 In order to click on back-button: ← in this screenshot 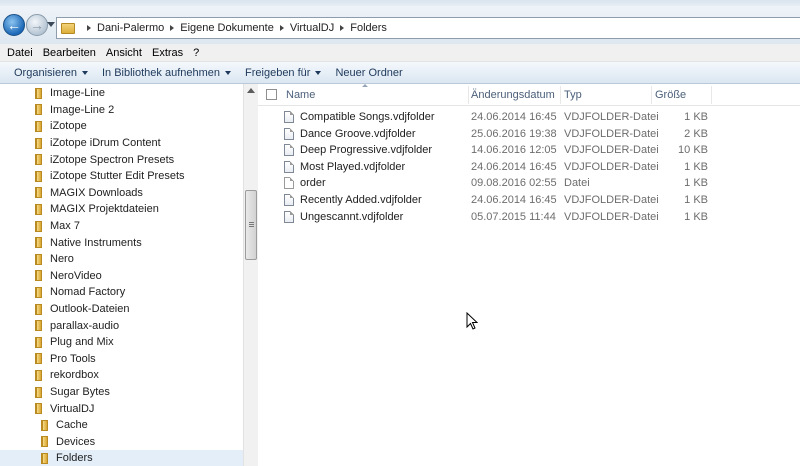, I will do `click(14, 25)`.